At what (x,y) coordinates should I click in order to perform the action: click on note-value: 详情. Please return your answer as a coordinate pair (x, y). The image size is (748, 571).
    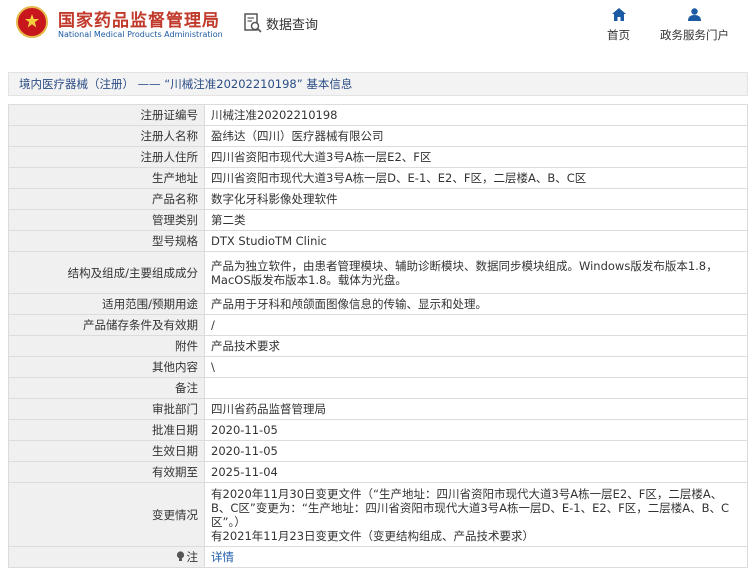
    Looking at the image, I should click on (476, 557).